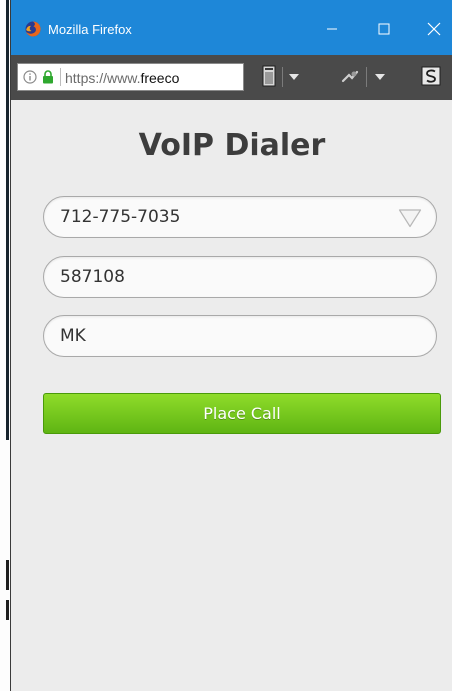 The image size is (452, 691). I want to click on info-icon, so click(30, 77).